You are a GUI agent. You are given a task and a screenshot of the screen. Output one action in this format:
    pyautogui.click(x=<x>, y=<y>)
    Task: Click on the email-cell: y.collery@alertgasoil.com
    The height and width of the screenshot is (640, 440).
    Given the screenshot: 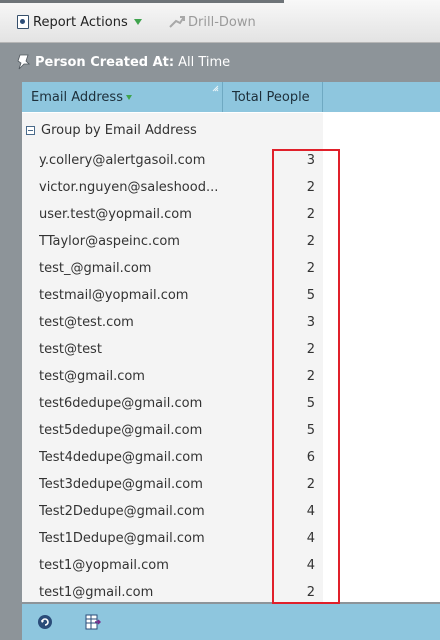 What is the action you would take?
    pyautogui.click(x=128, y=160)
    